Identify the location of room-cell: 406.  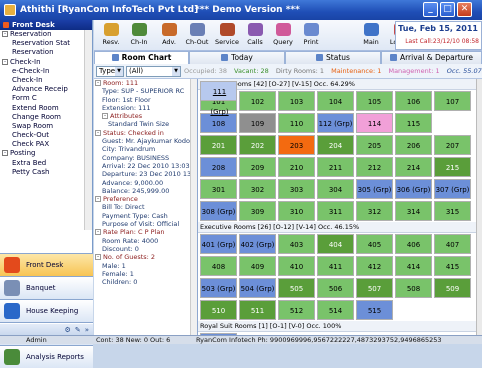
(413, 244).